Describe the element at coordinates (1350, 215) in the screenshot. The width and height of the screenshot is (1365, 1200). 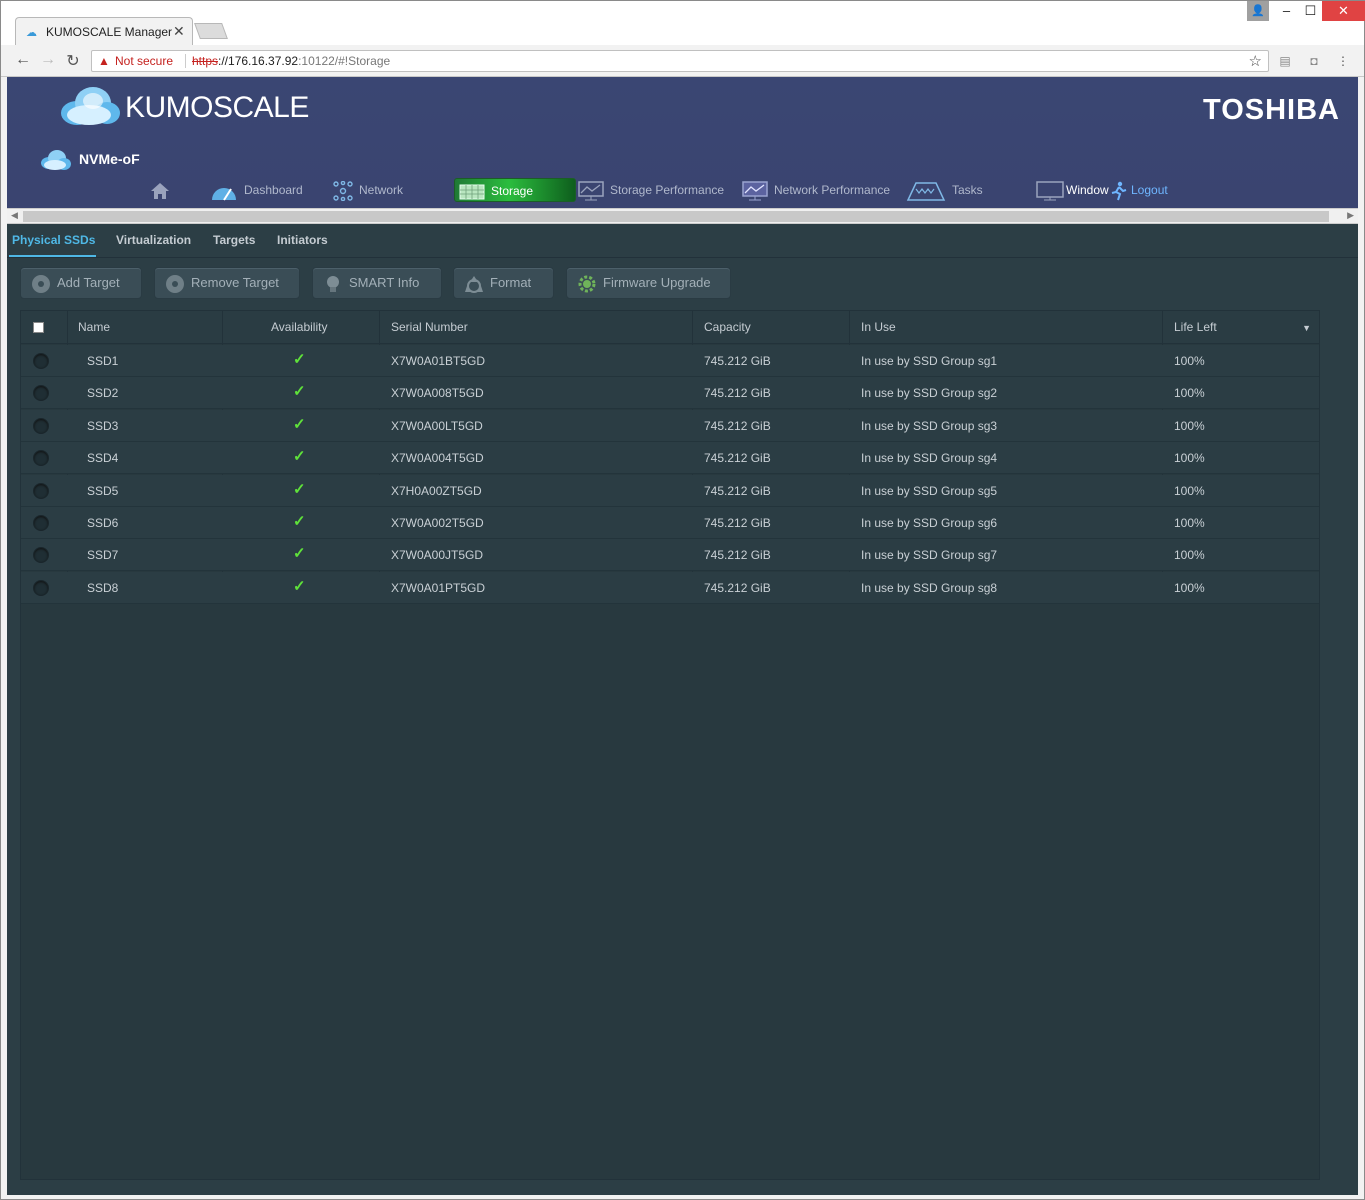
I see `scroll-right-arrow-icon: ▶` at that location.